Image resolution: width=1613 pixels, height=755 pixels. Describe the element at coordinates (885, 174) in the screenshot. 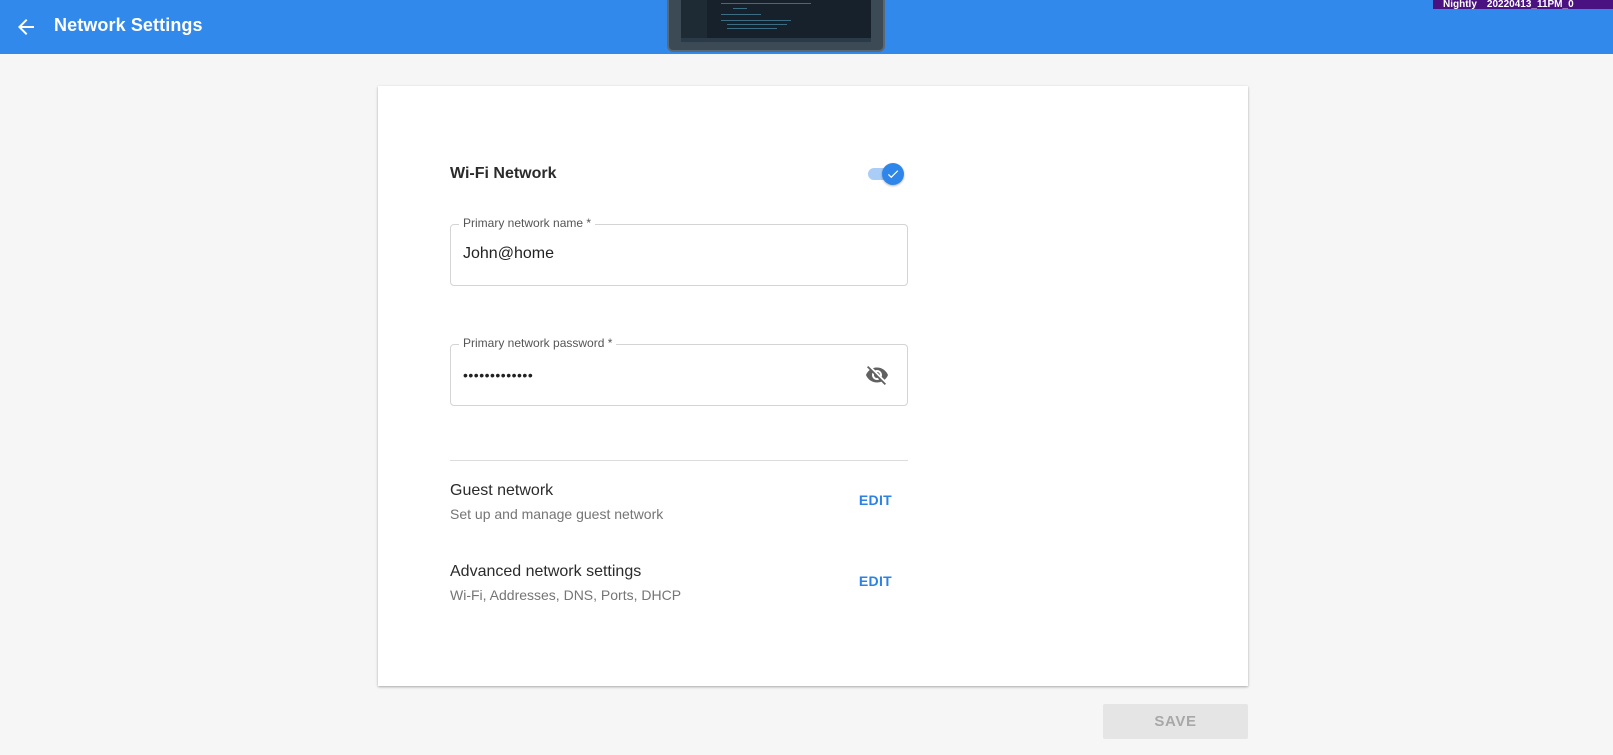

I see `wifi-toggle` at that location.